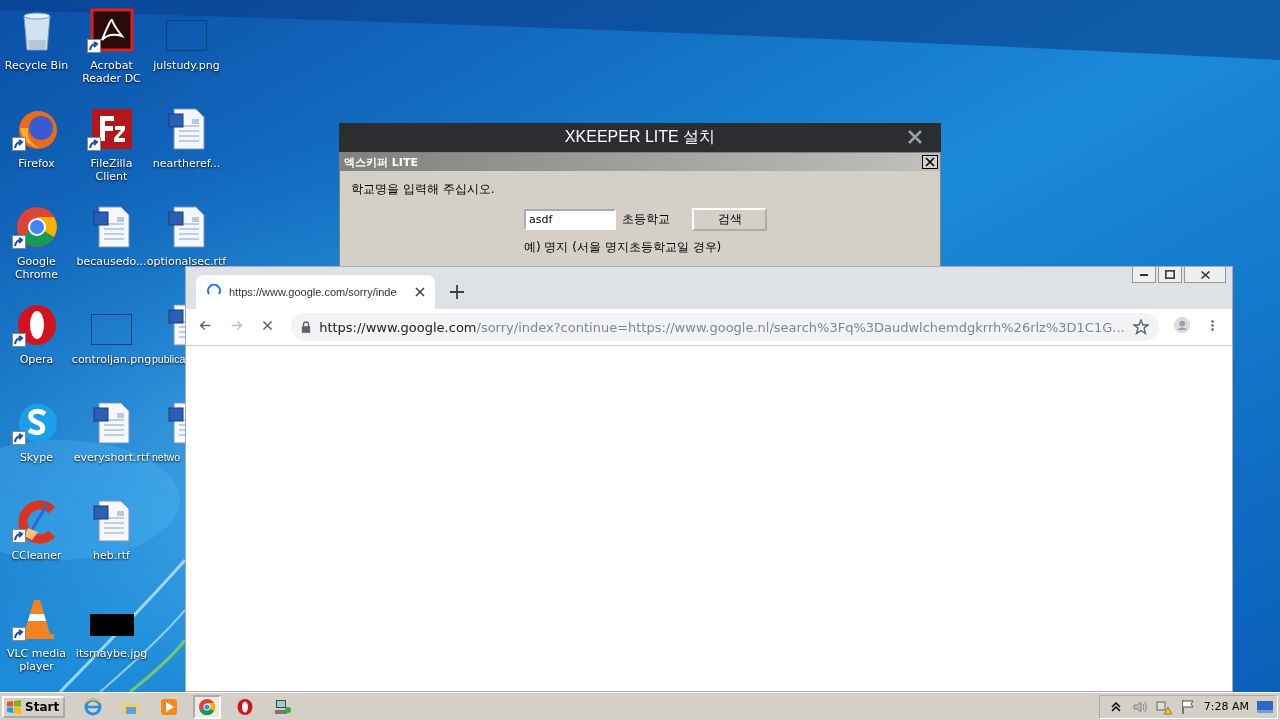 This screenshot has width=1280, height=720. What do you see at coordinates (1226, 706) in the screenshot?
I see `clock: 7:28 AM` at bounding box center [1226, 706].